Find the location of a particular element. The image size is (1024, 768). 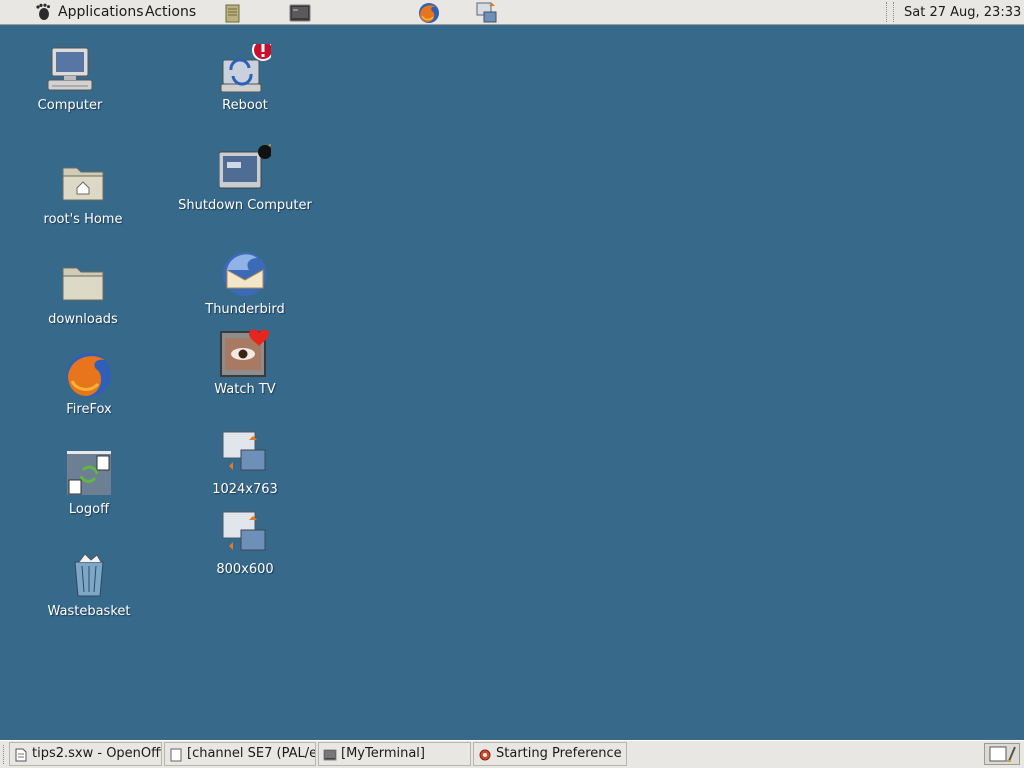

desktop-icon-label: 800x600 is located at coordinates (245, 569).